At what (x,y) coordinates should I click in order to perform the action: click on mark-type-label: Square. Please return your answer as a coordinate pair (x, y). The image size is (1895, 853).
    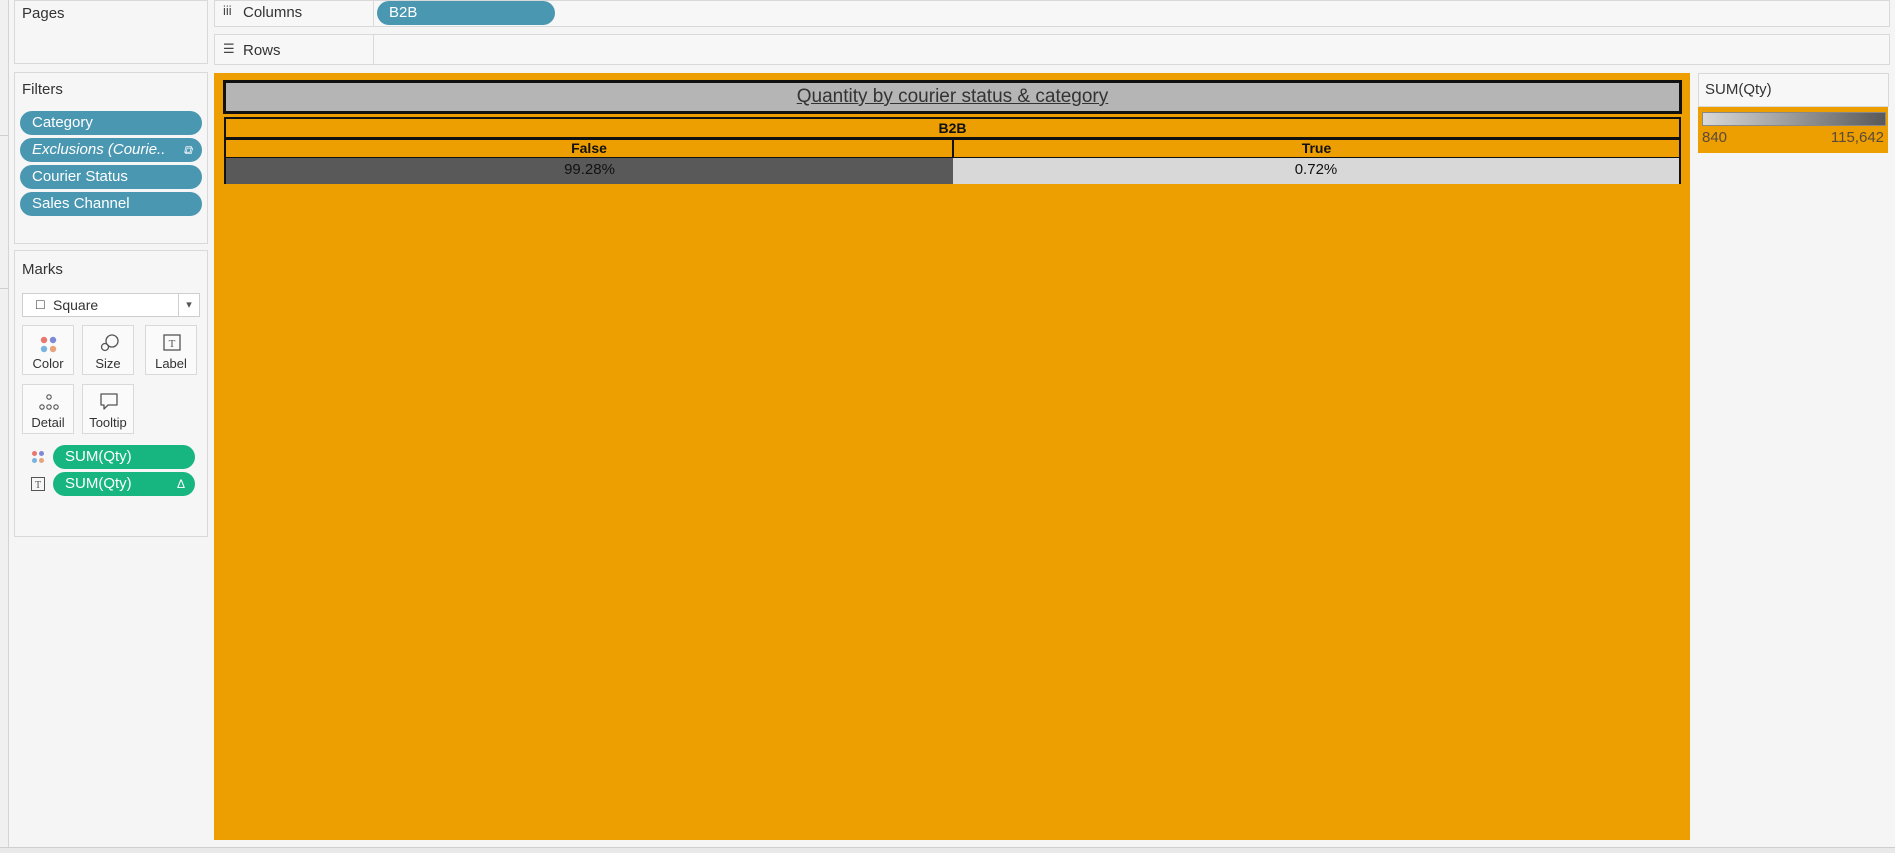
    Looking at the image, I should click on (76, 305).